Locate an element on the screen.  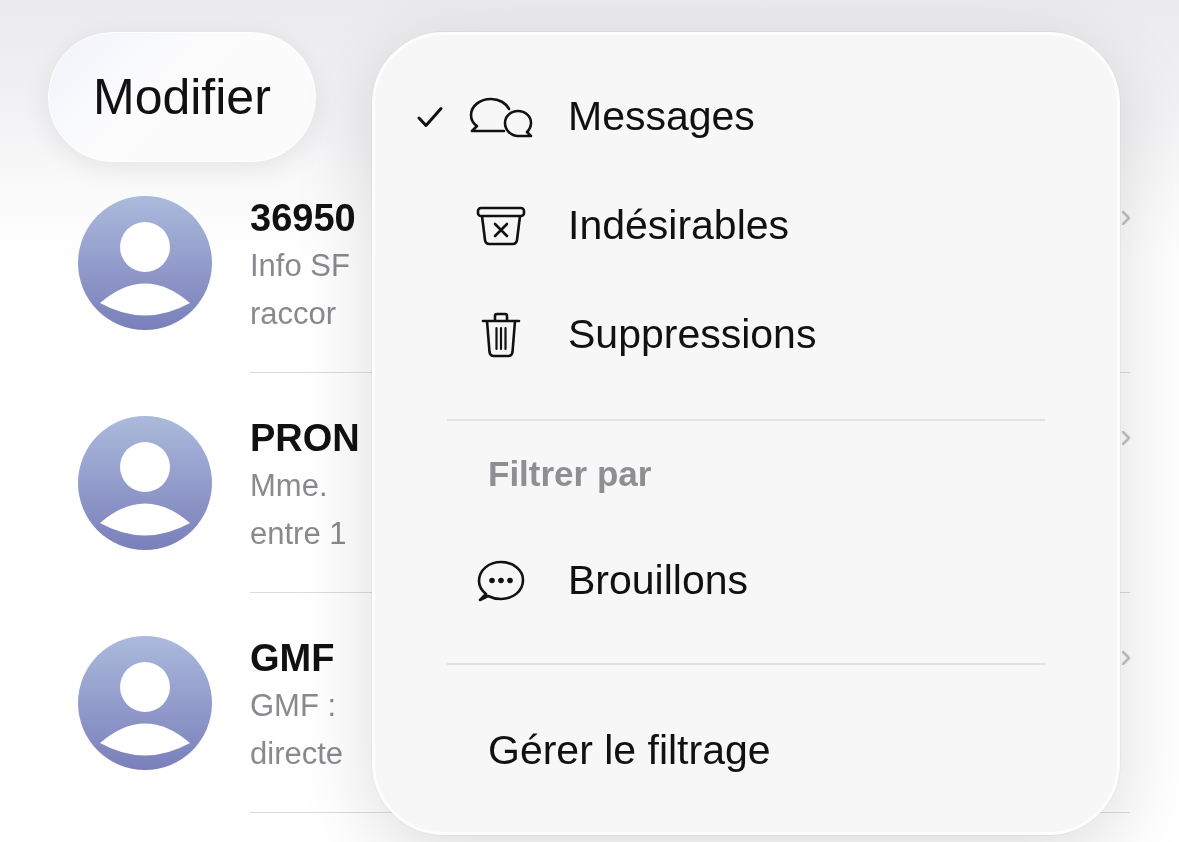
chat-bubbles-icon is located at coordinates (501, 116).